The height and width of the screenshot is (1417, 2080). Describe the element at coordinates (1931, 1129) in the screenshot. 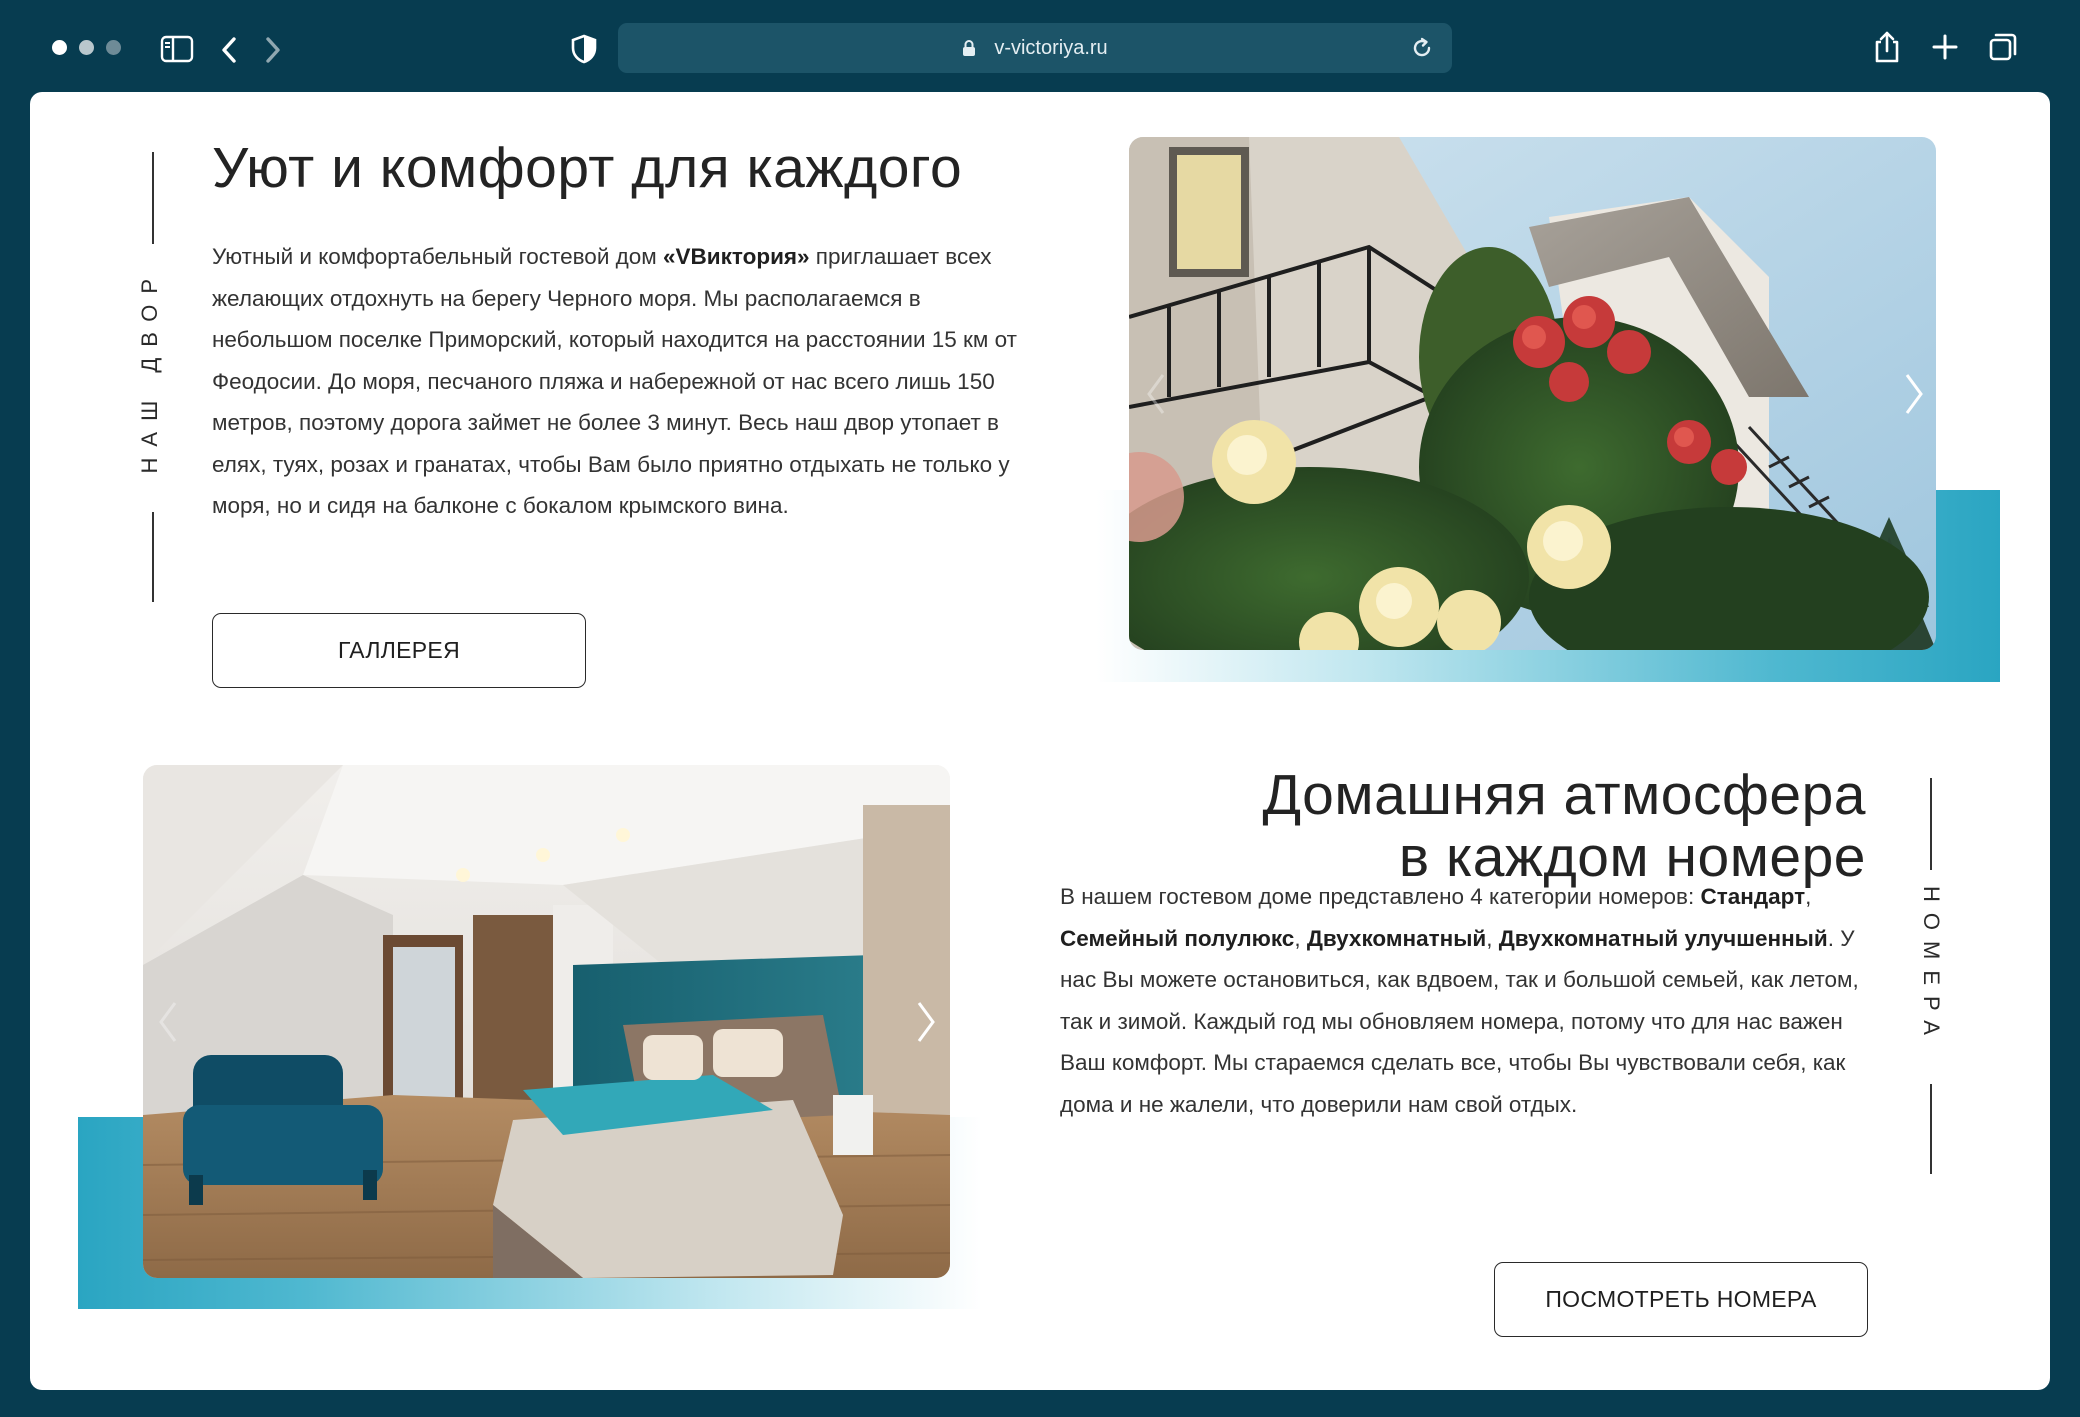

I see `vertical-divider-bottom-right` at that location.